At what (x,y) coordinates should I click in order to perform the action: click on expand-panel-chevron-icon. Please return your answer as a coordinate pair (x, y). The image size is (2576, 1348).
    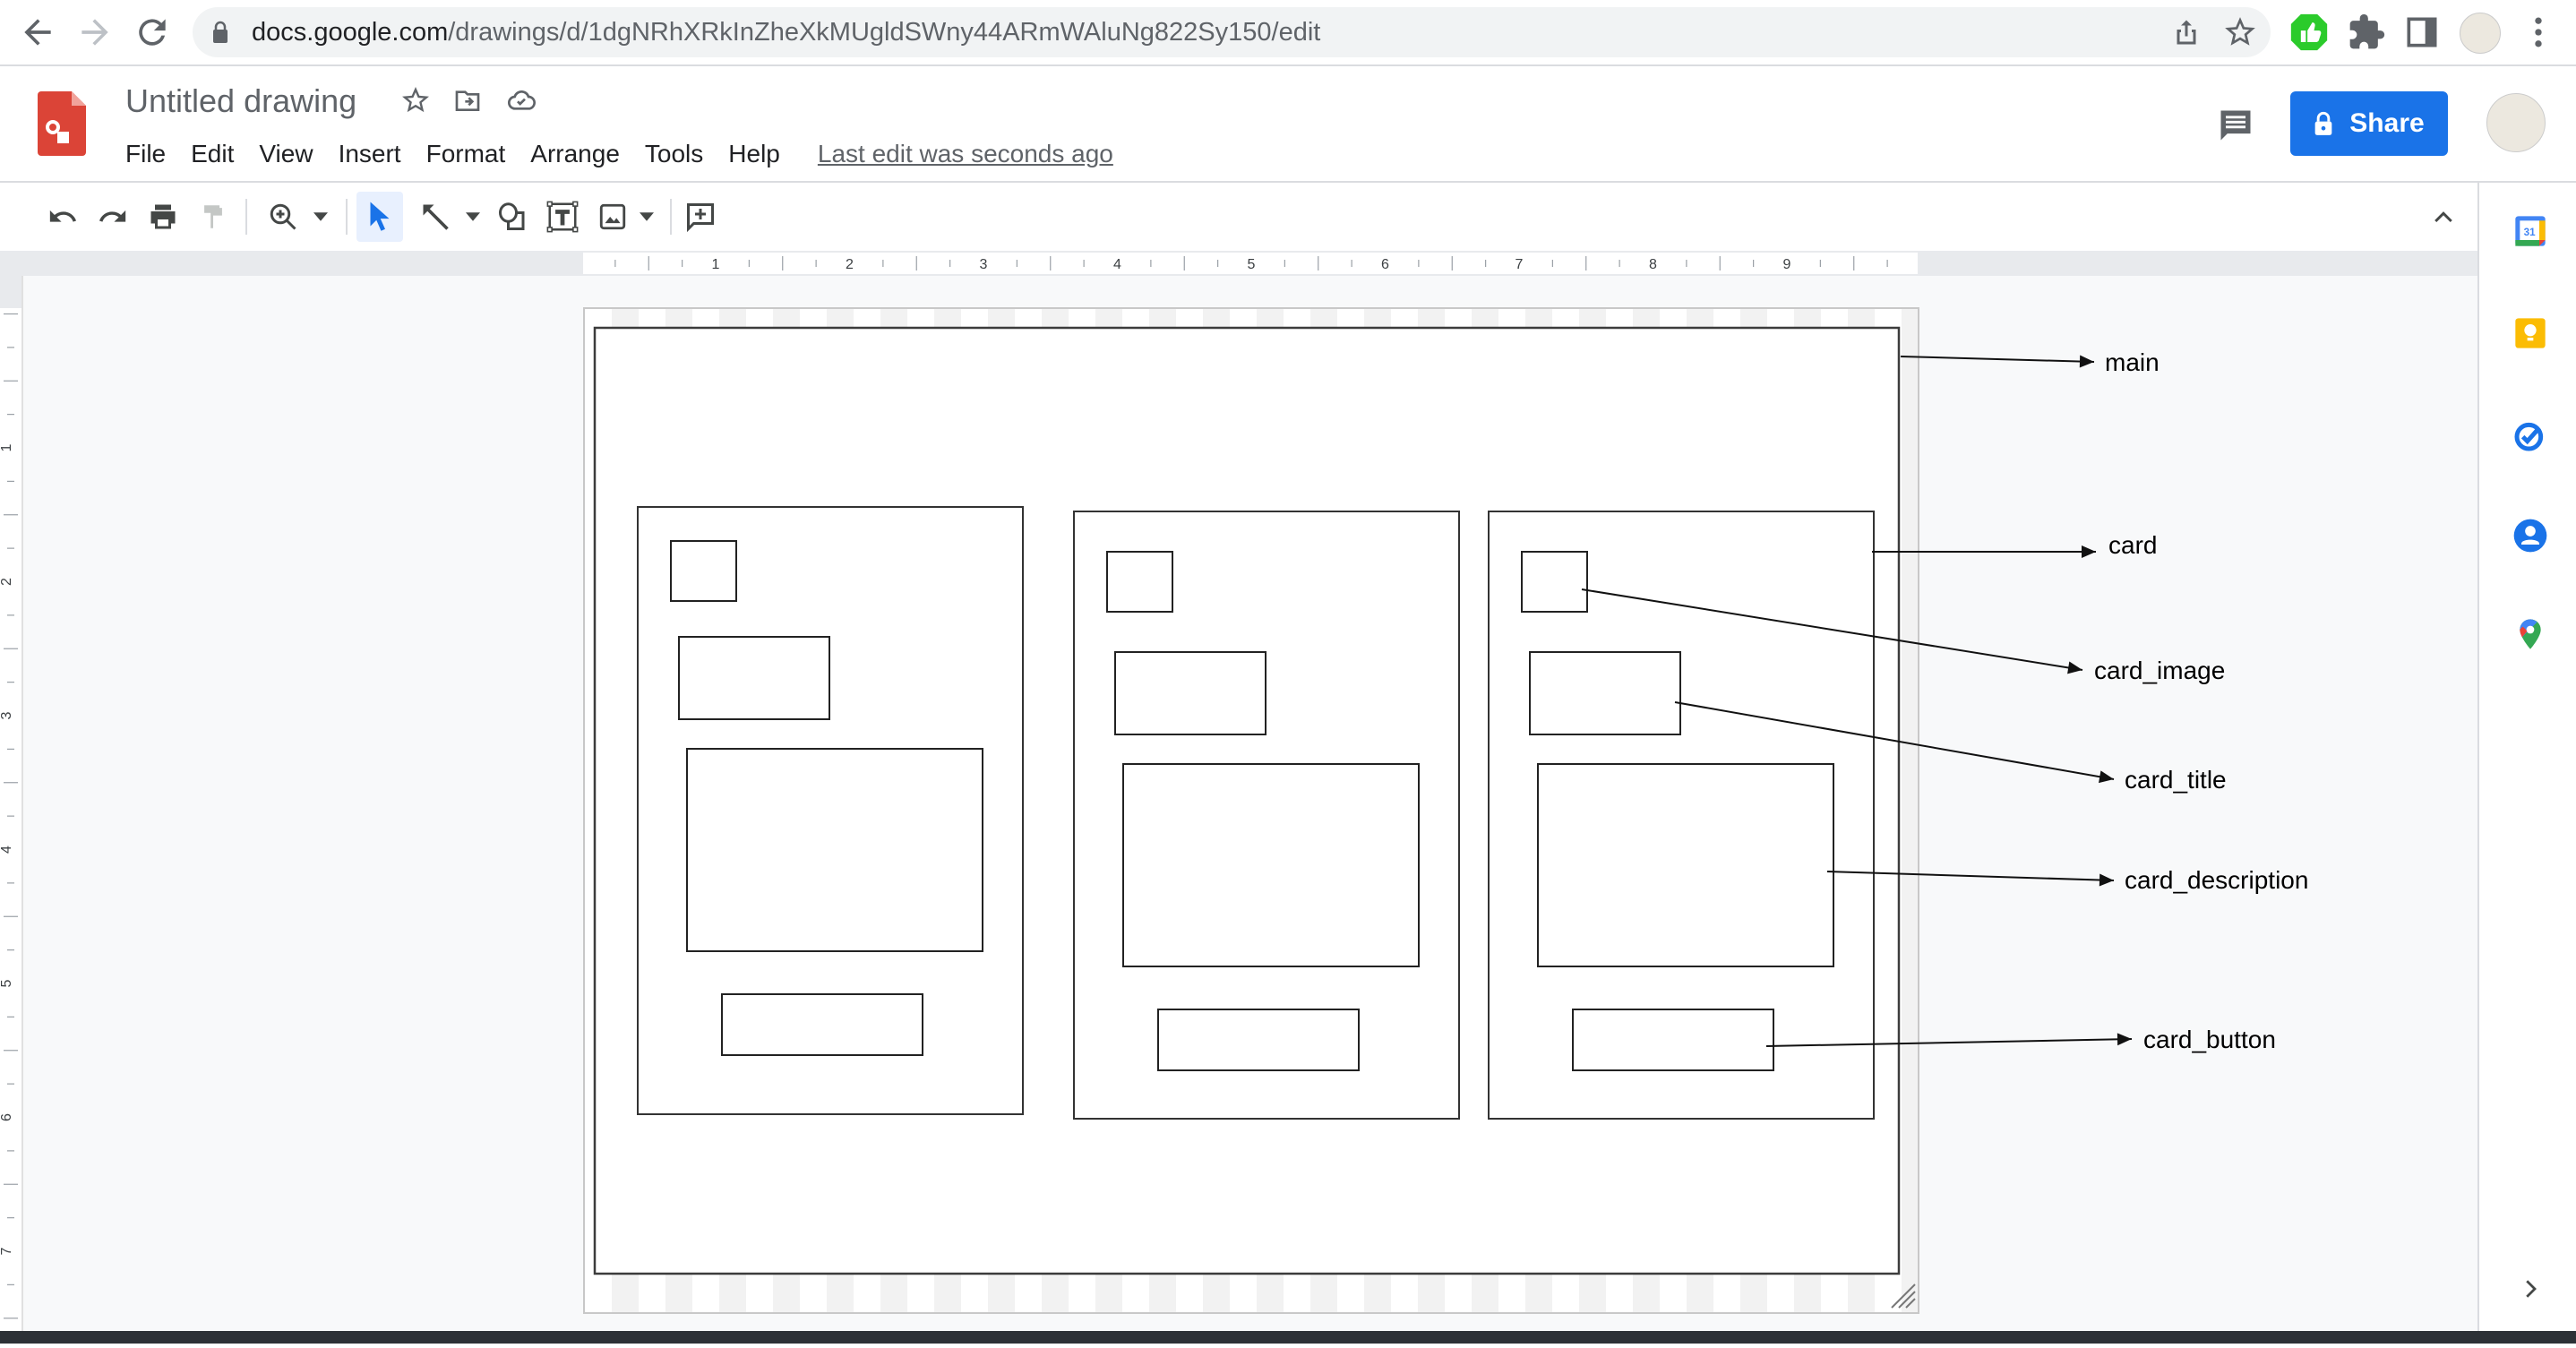
    Looking at the image, I should click on (2530, 1288).